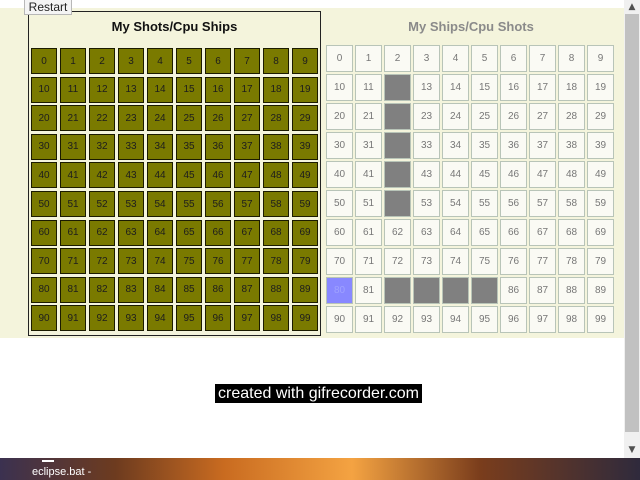  Describe the element at coordinates (305, 232) in the screenshot. I see `left-cell-69: 69` at that location.